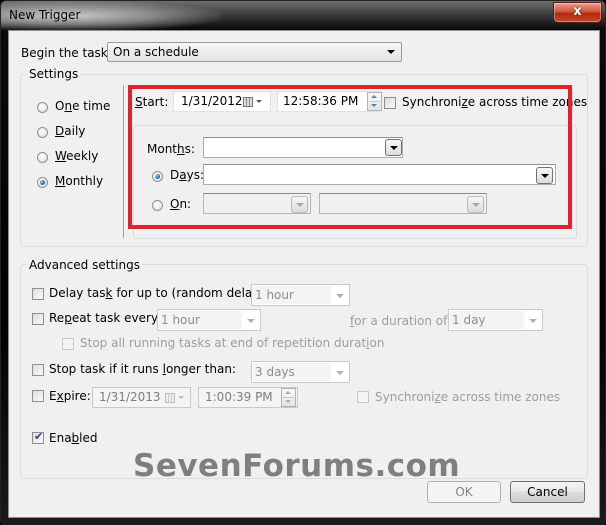  Describe the element at coordinates (159, 293) in the screenshot. I see `delay-task-label: Delay task for up to (random delay):` at that location.